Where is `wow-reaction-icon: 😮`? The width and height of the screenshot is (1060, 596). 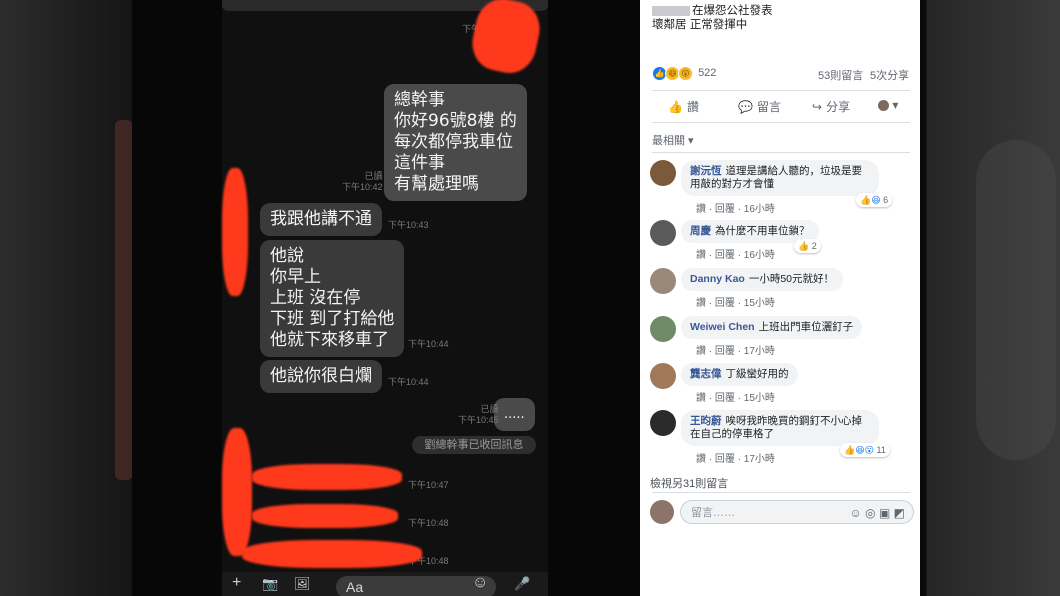 wow-reaction-icon: 😮 is located at coordinates (685, 73).